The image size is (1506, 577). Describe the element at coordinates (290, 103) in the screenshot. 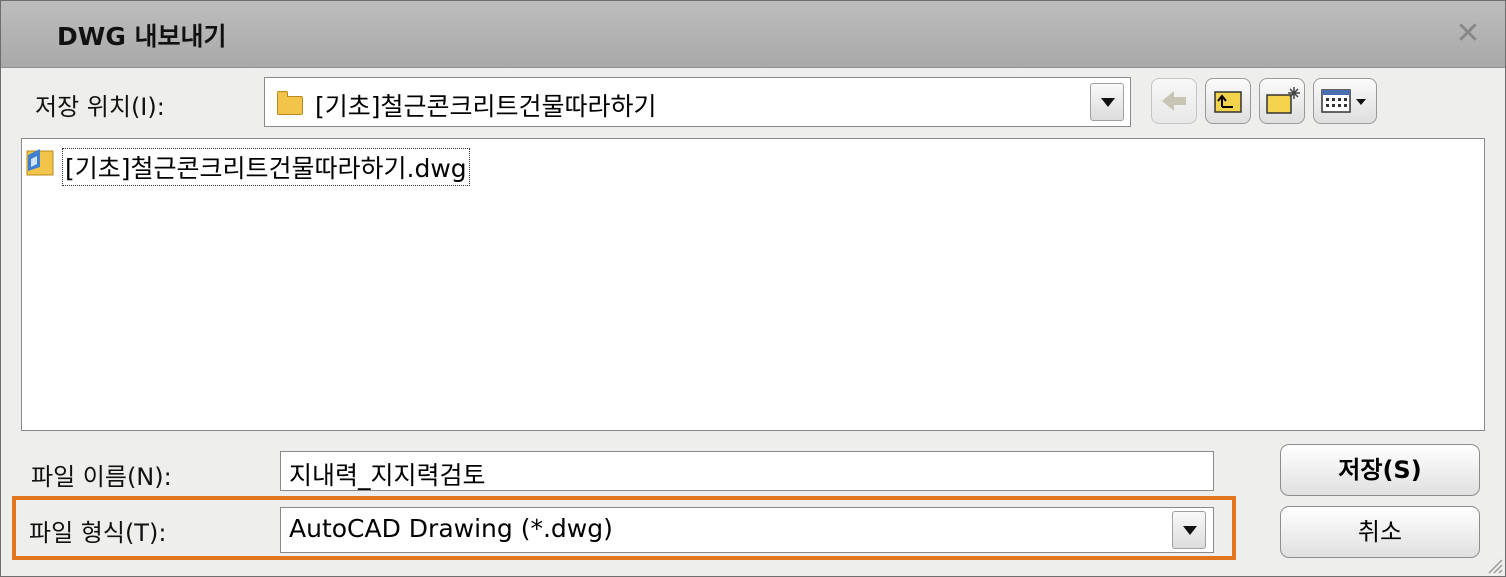

I see `folder-icon` at that location.